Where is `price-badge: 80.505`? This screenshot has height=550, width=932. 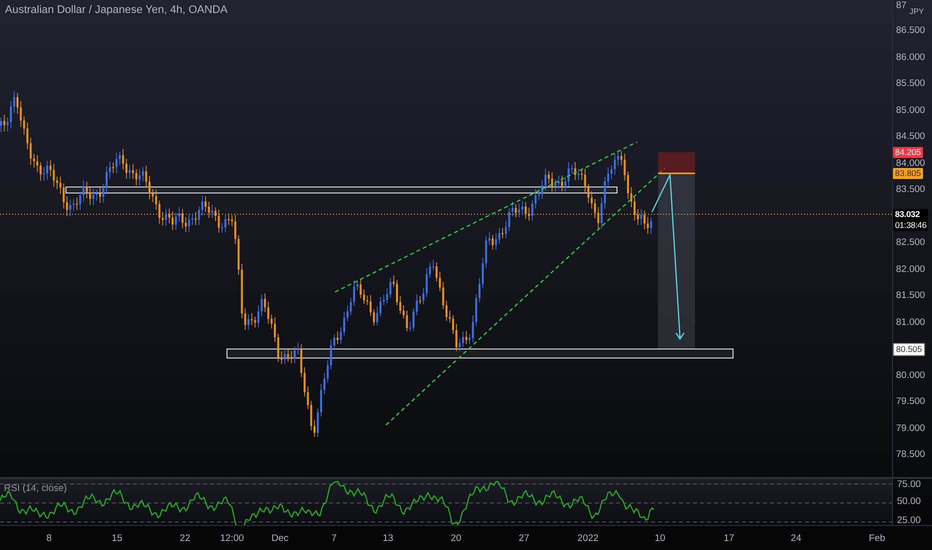
price-badge: 80.505 is located at coordinates (909, 349).